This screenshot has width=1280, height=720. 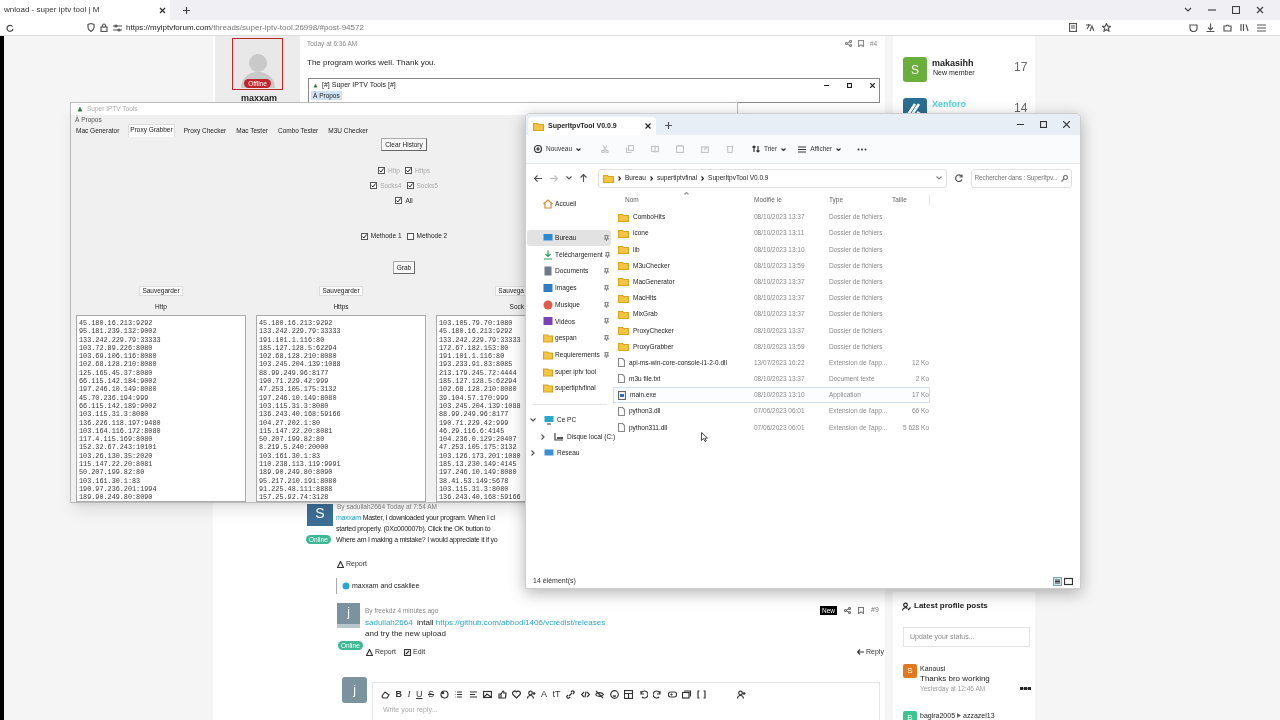 I want to click on view-list-icon, so click(x=802, y=149).